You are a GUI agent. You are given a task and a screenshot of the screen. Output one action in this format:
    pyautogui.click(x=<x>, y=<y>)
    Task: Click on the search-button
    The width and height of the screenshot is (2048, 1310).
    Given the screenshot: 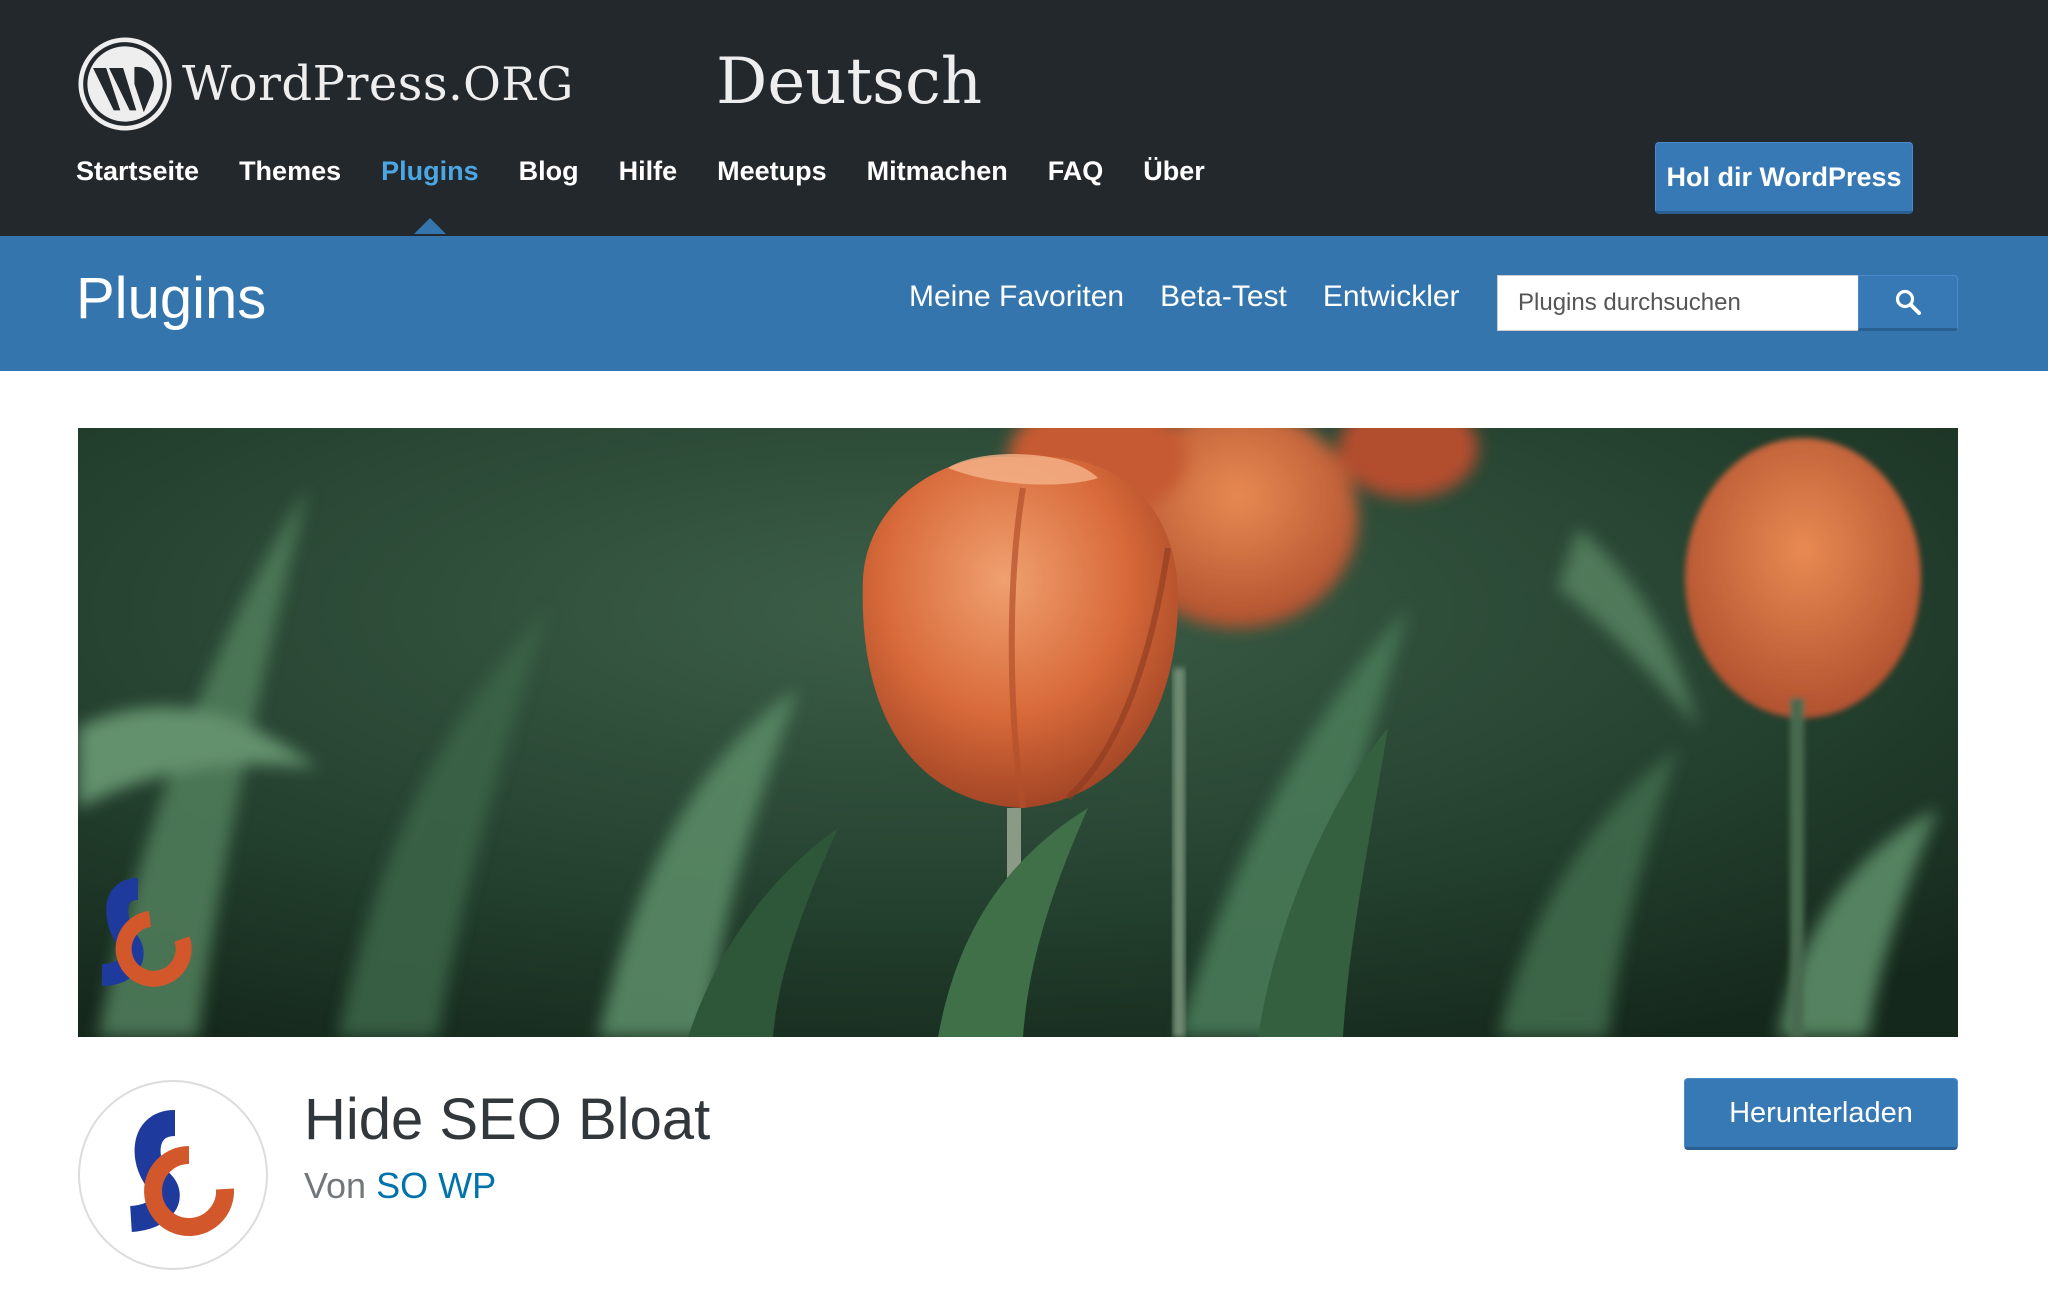 What is the action you would take?
    pyautogui.click(x=1908, y=303)
    